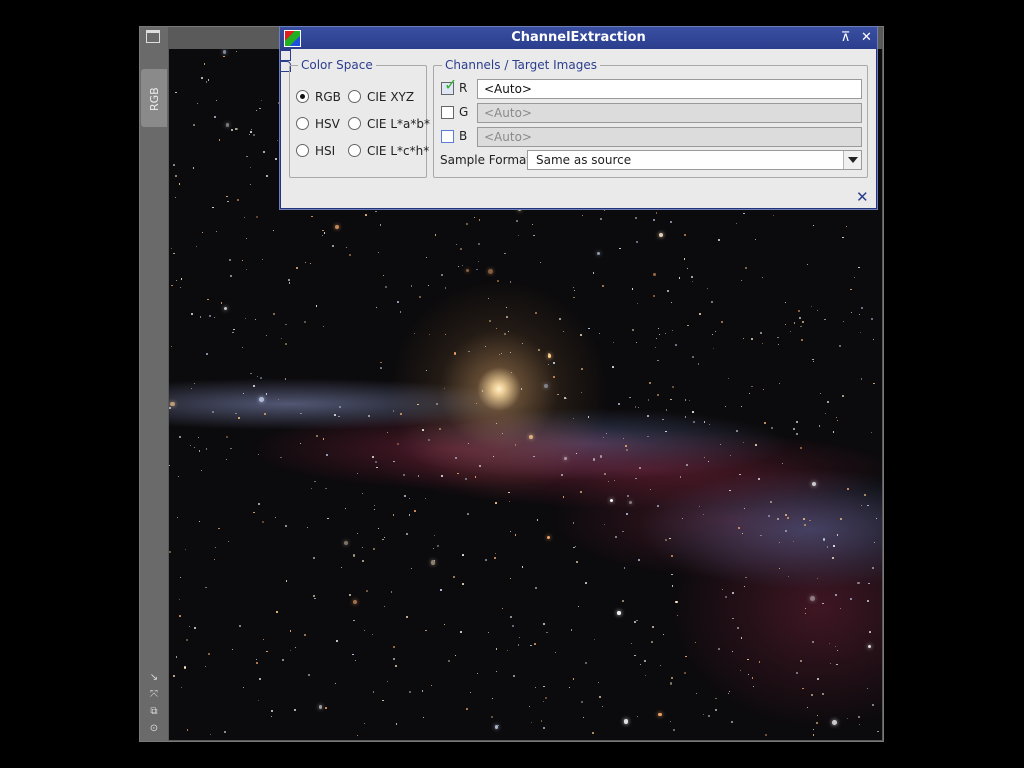 Image resolution: width=1024 pixels, height=768 pixels. What do you see at coordinates (863, 197) in the screenshot?
I see `reset-icon: ✕` at bounding box center [863, 197].